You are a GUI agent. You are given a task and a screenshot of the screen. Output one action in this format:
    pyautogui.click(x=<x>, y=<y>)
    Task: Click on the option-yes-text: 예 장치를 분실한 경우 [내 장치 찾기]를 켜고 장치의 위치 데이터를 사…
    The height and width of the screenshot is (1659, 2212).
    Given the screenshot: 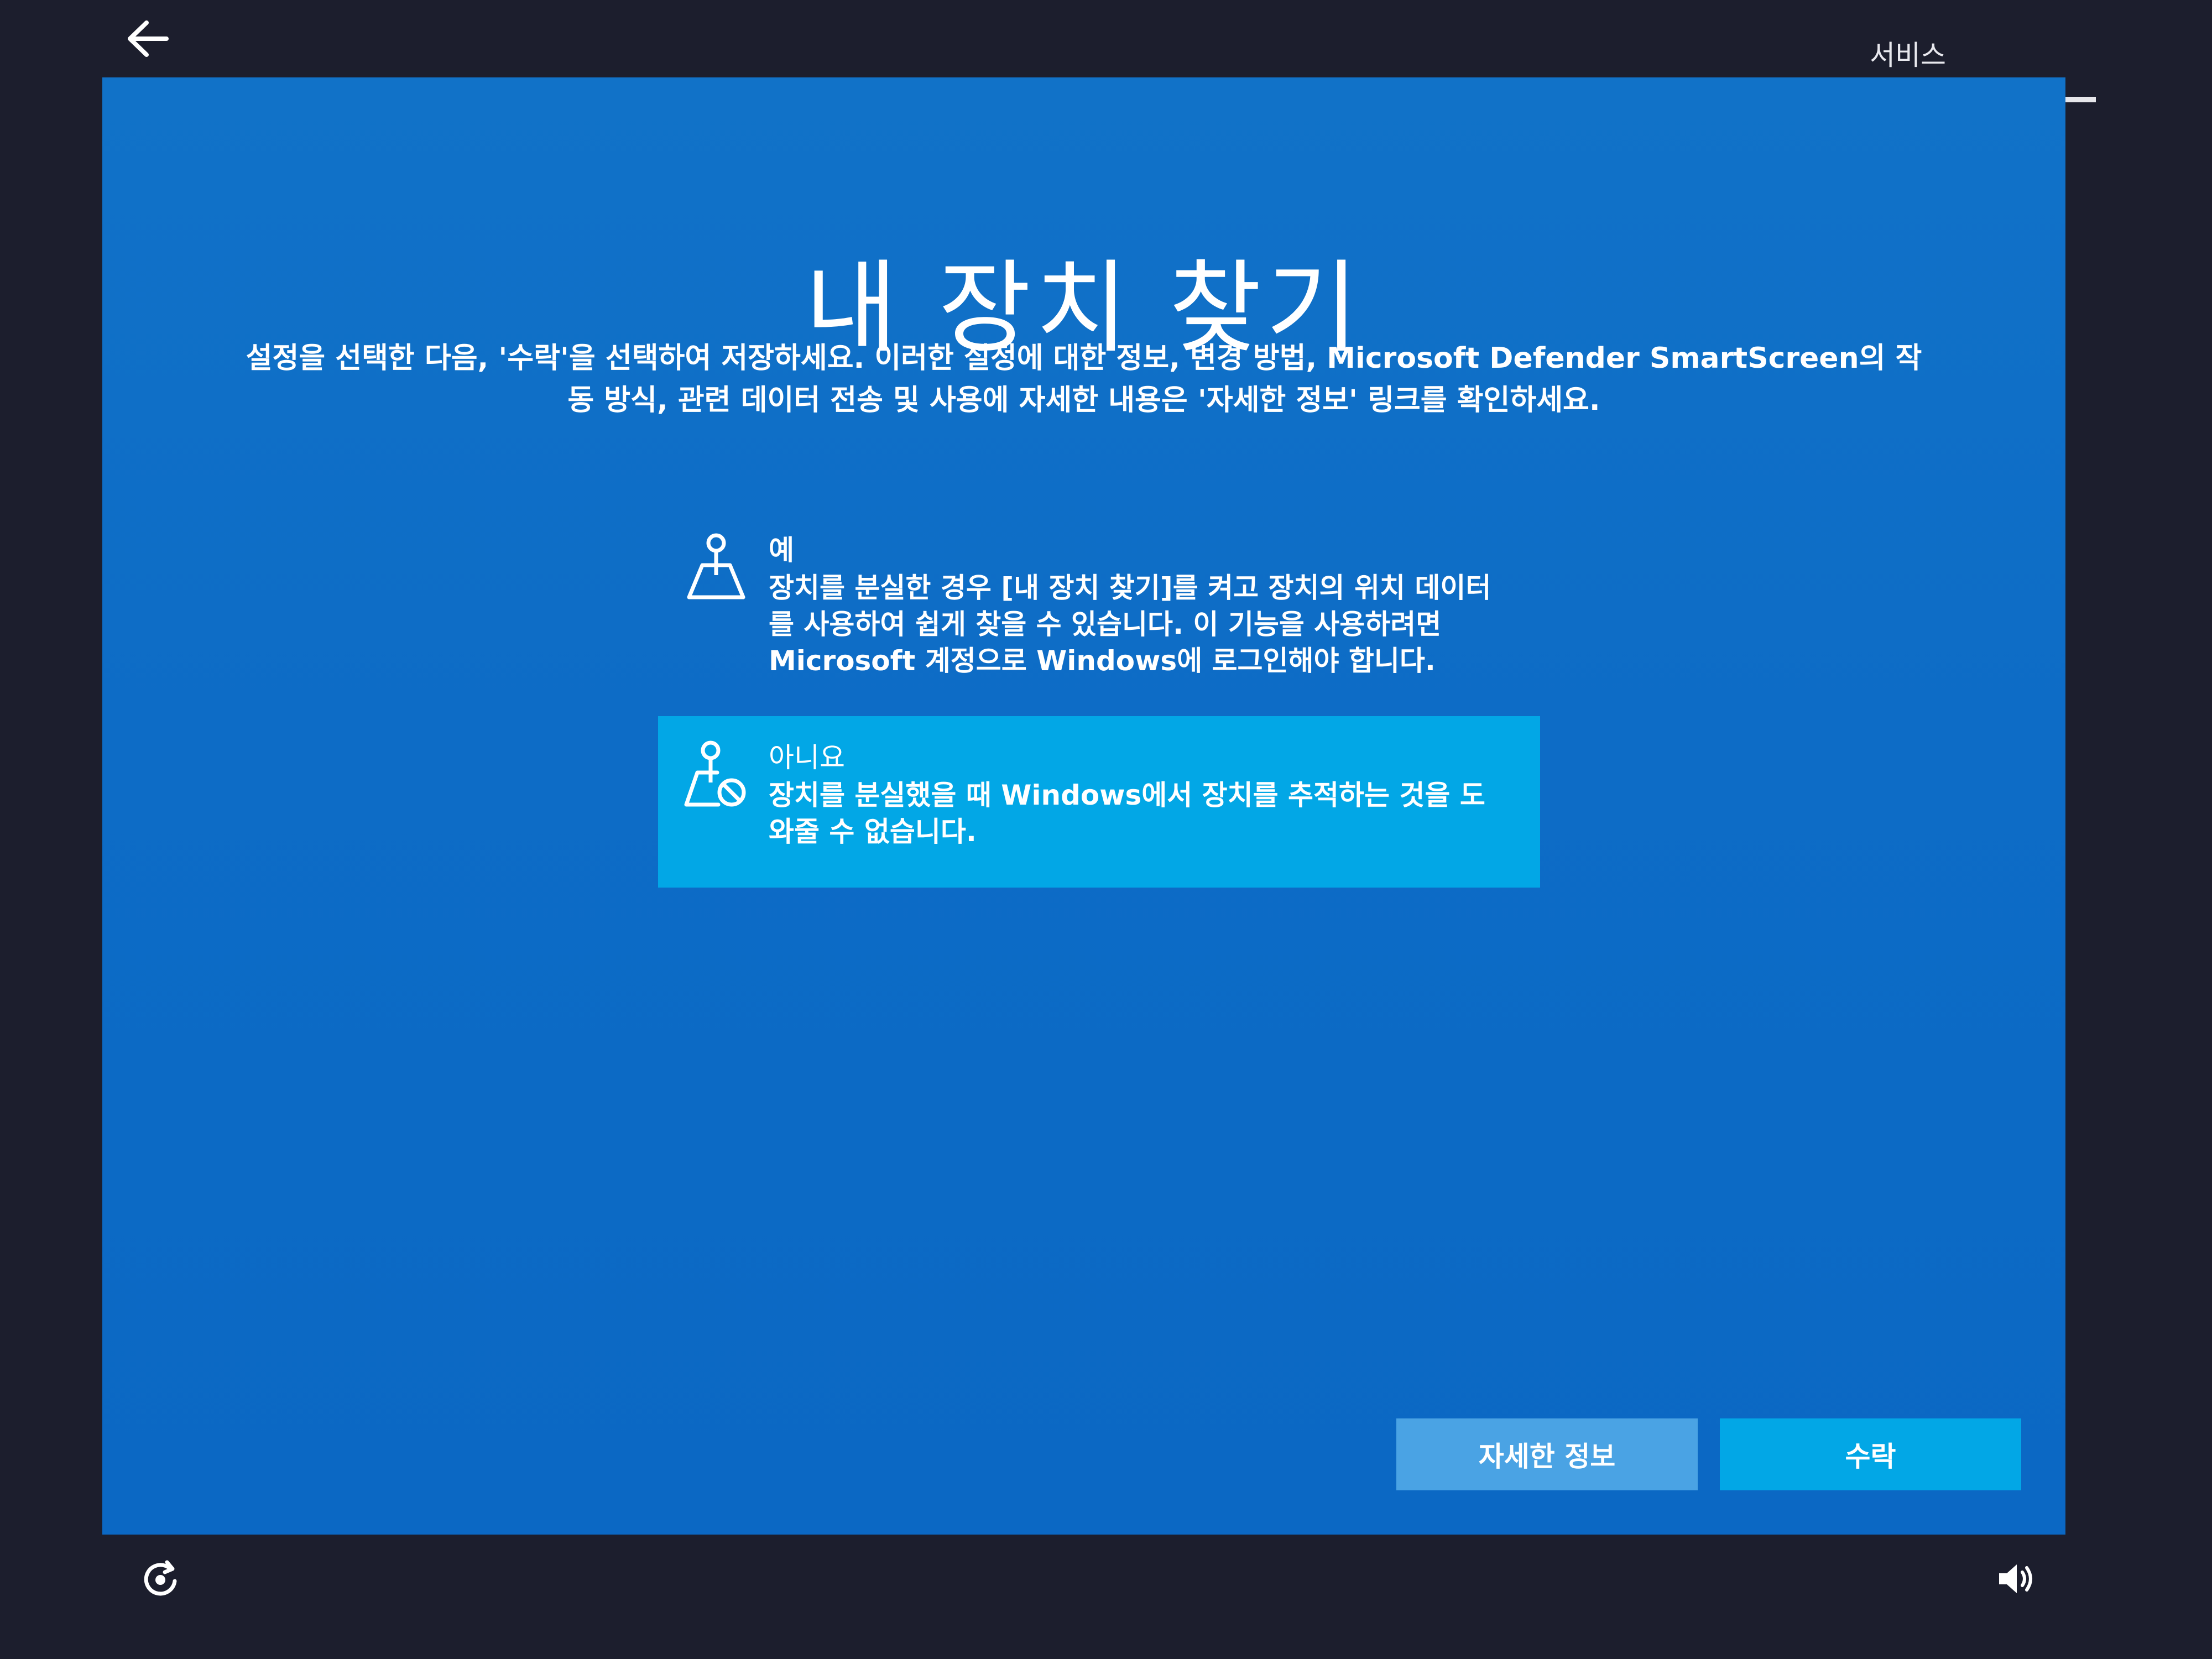 What is the action you would take?
    pyautogui.click(x=1134, y=605)
    